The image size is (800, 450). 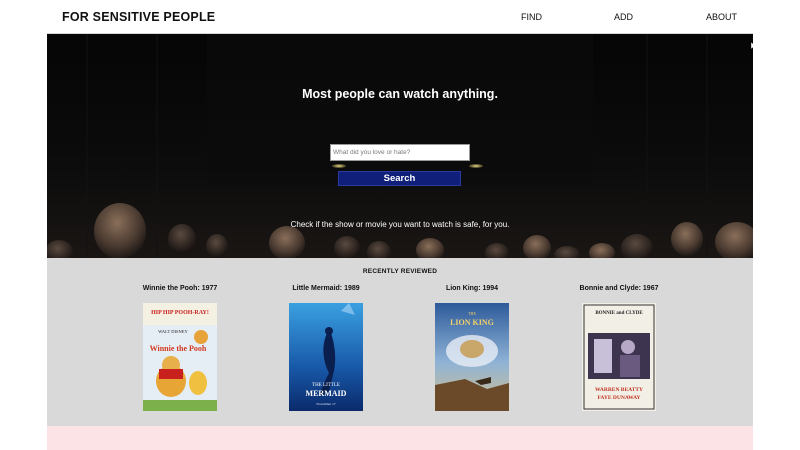 What do you see at coordinates (339, 166) in the screenshot?
I see `glow-decoration-left` at bounding box center [339, 166].